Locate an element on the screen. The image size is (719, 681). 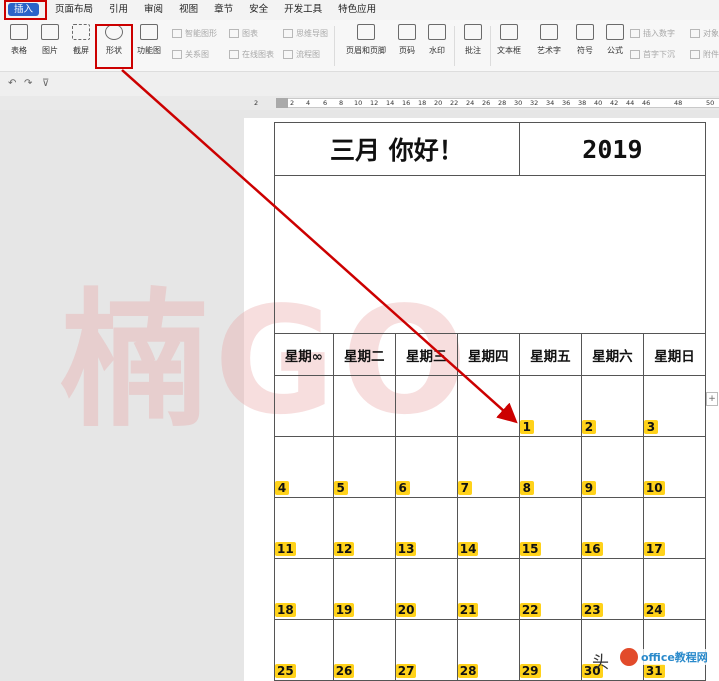
day-cell: 15 is located at coordinates (550, 528).